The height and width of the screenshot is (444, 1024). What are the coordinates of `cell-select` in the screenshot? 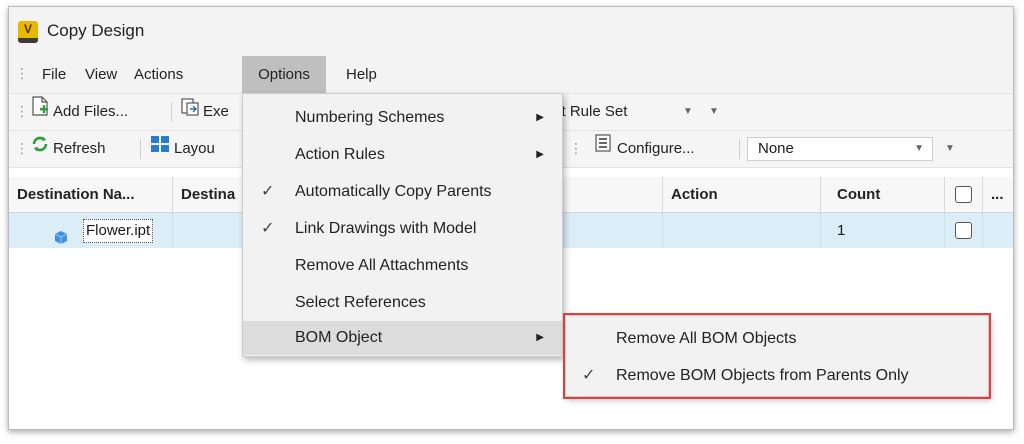 It's located at (964, 230).